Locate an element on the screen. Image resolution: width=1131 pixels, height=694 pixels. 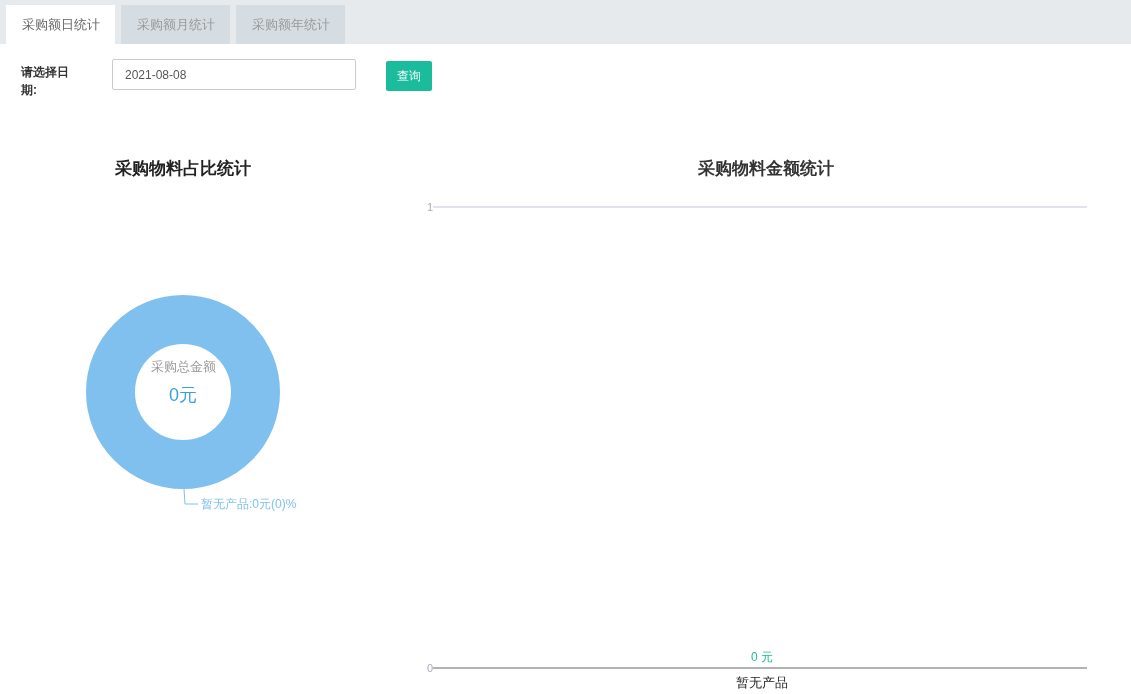
center-caption: 采购总金额 is located at coordinates (183, 366).